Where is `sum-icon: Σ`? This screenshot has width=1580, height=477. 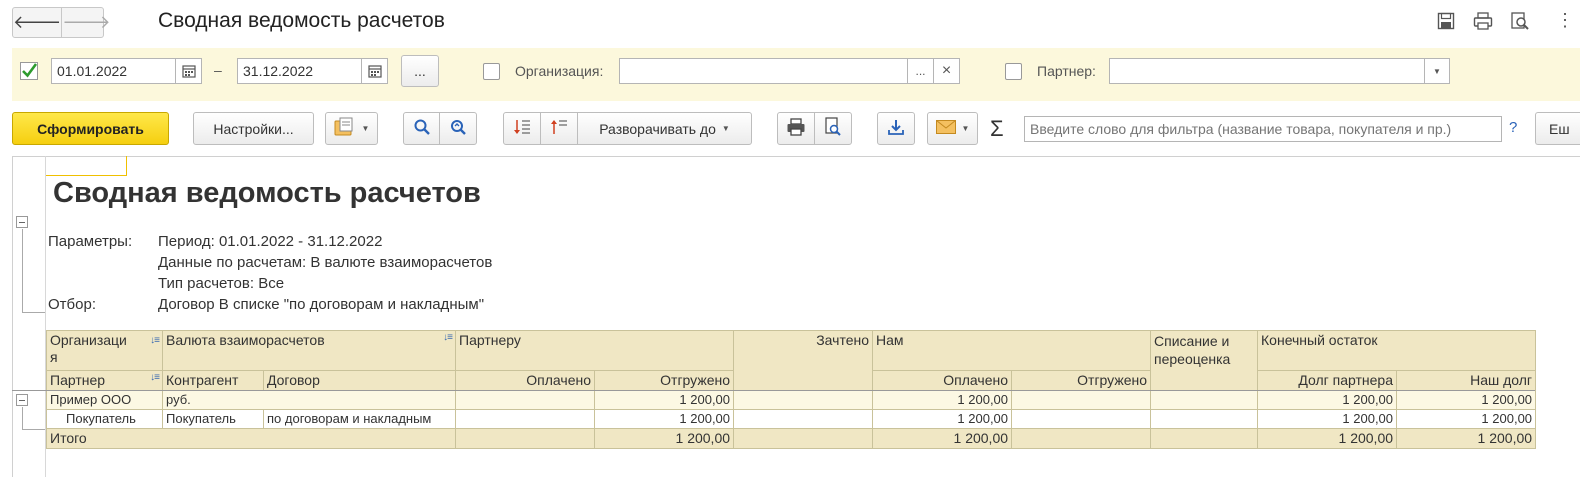 sum-icon: Σ is located at coordinates (997, 129).